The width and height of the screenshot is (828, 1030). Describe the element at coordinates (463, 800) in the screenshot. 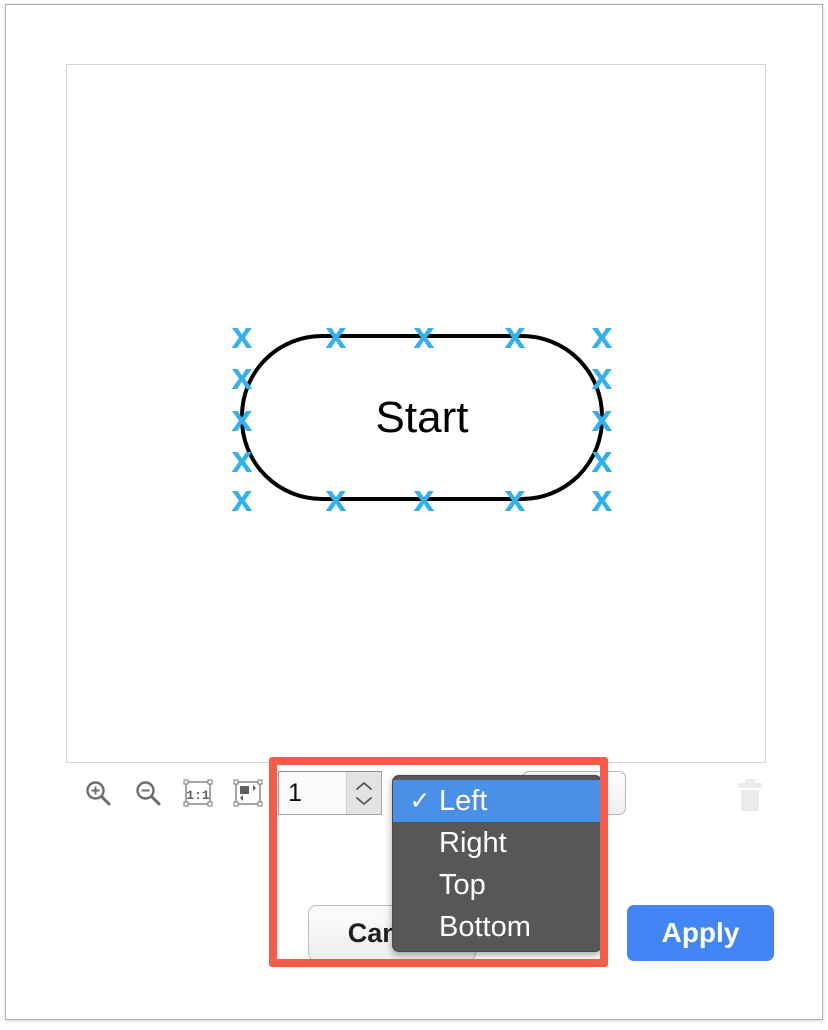

I see `dropdown-option-label: Left` at that location.